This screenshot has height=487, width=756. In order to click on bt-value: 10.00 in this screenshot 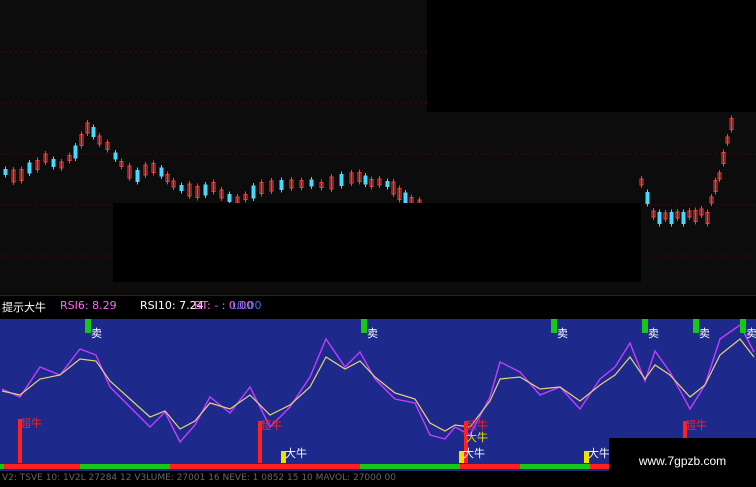, I will do `click(246, 305)`.